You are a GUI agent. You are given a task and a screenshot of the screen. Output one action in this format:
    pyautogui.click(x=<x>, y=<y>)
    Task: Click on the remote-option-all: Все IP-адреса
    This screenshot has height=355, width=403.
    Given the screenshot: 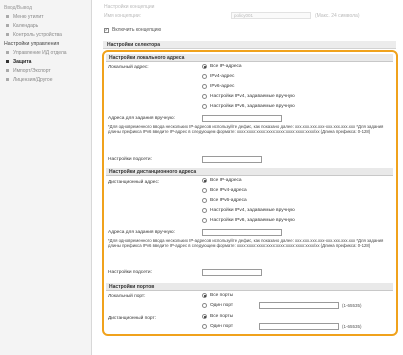 What is the action you would take?
    pyautogui.click(x=222, y=180)
    